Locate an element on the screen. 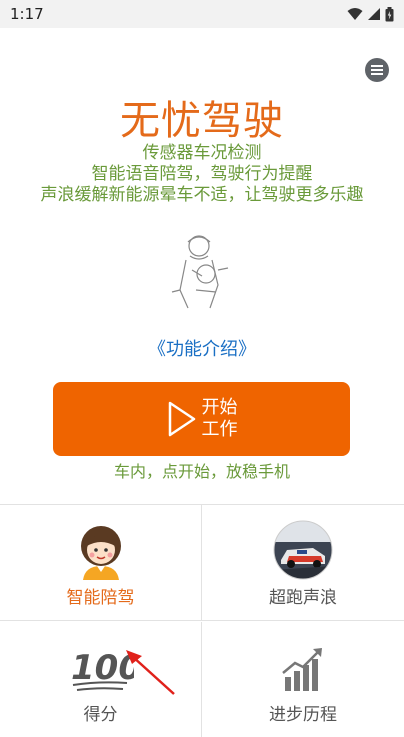  status-icons is located at coordinates (370, 14).